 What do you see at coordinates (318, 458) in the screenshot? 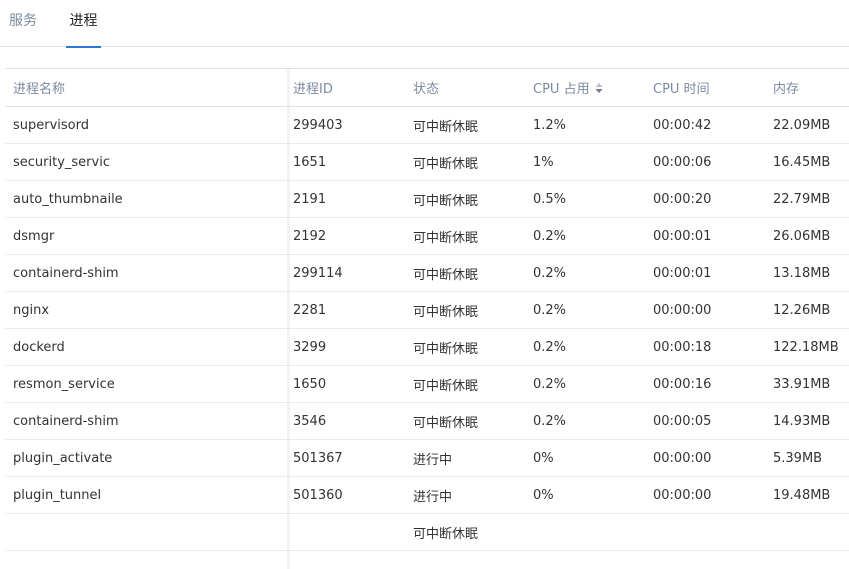
I see `pid-cell: 501367` at bounding box center [318, 458].